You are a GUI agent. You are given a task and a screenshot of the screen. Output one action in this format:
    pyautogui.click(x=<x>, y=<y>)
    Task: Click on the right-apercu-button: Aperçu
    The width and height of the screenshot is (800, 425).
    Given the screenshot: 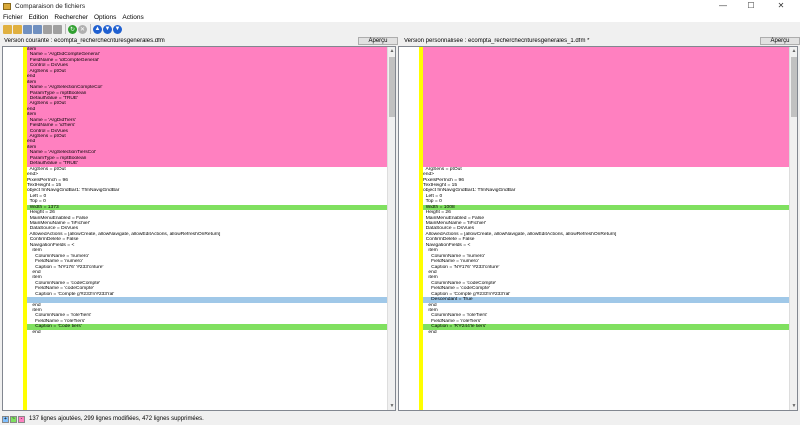 What is the action you would take?
    pyautogui.click(x=780, y=41)
    